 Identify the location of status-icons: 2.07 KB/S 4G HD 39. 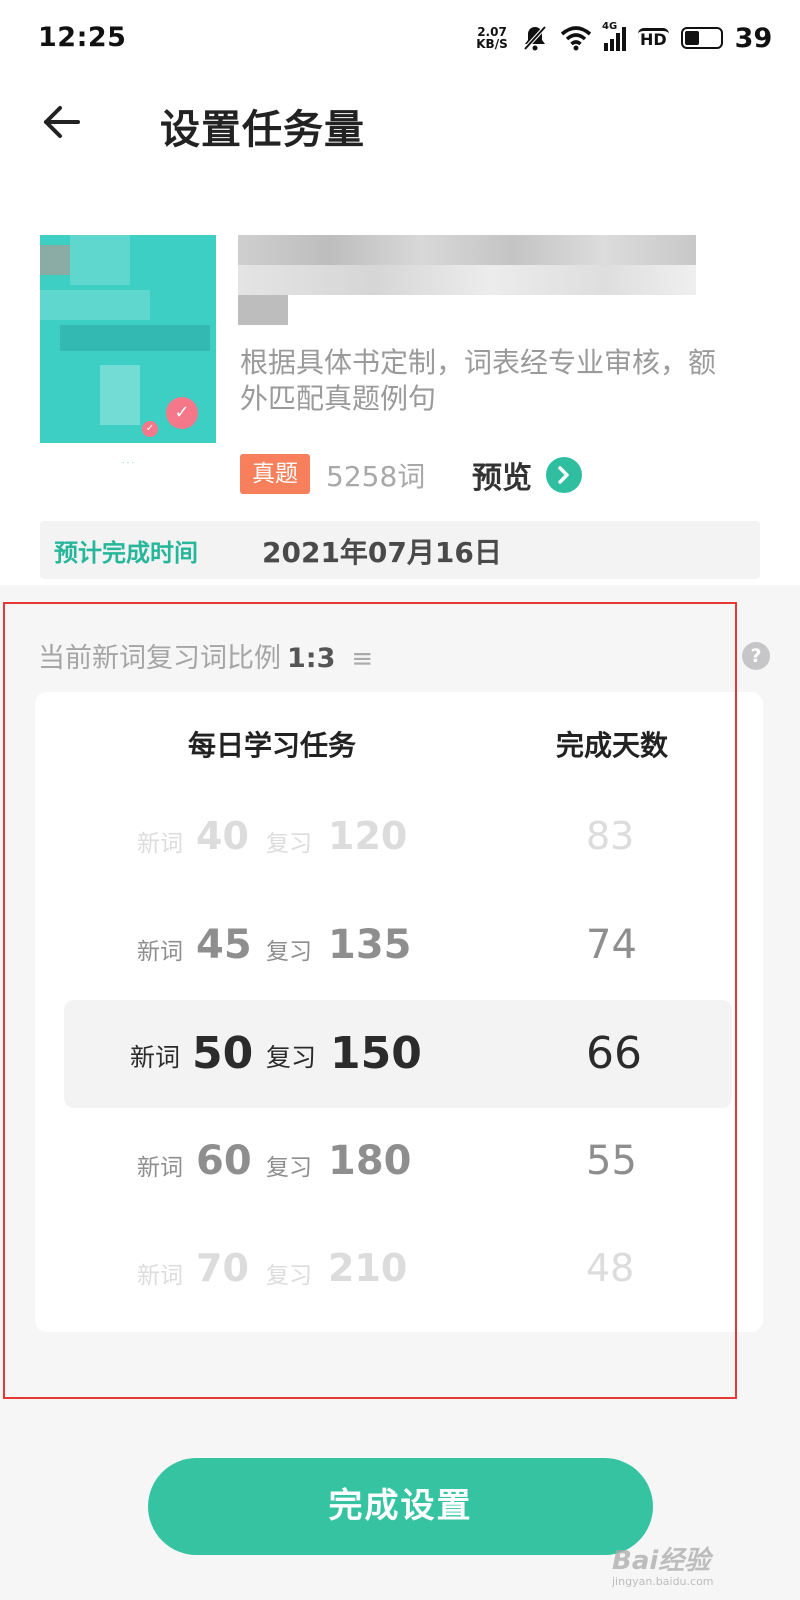
(624, 38).